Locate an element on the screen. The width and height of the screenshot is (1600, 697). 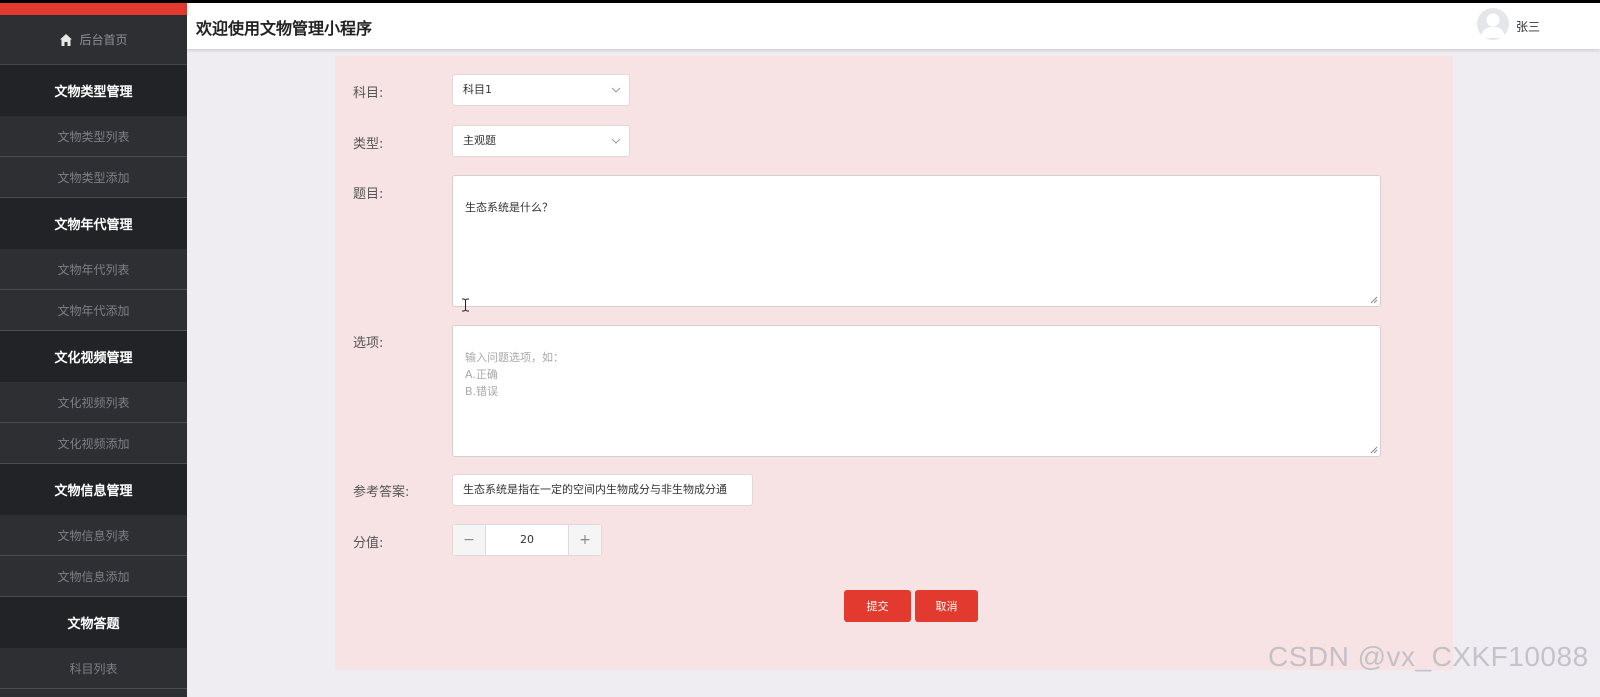
subject-label: 科目: is located at coordinates (368, 93).